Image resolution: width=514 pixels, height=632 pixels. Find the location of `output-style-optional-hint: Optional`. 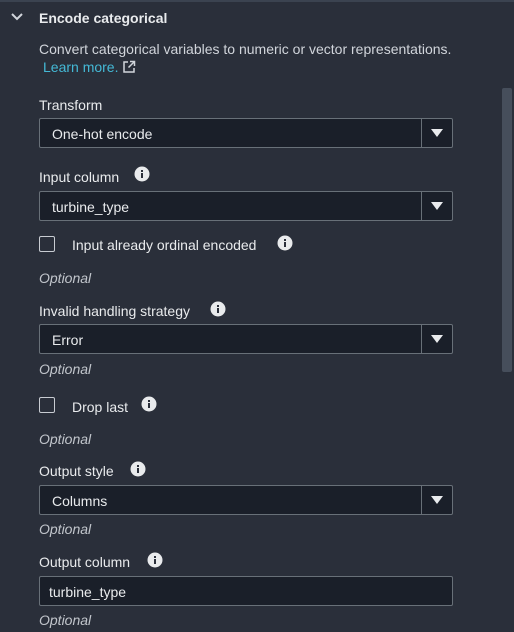

output-style-optional-hint: Optional is located at coordinates (65, 529).